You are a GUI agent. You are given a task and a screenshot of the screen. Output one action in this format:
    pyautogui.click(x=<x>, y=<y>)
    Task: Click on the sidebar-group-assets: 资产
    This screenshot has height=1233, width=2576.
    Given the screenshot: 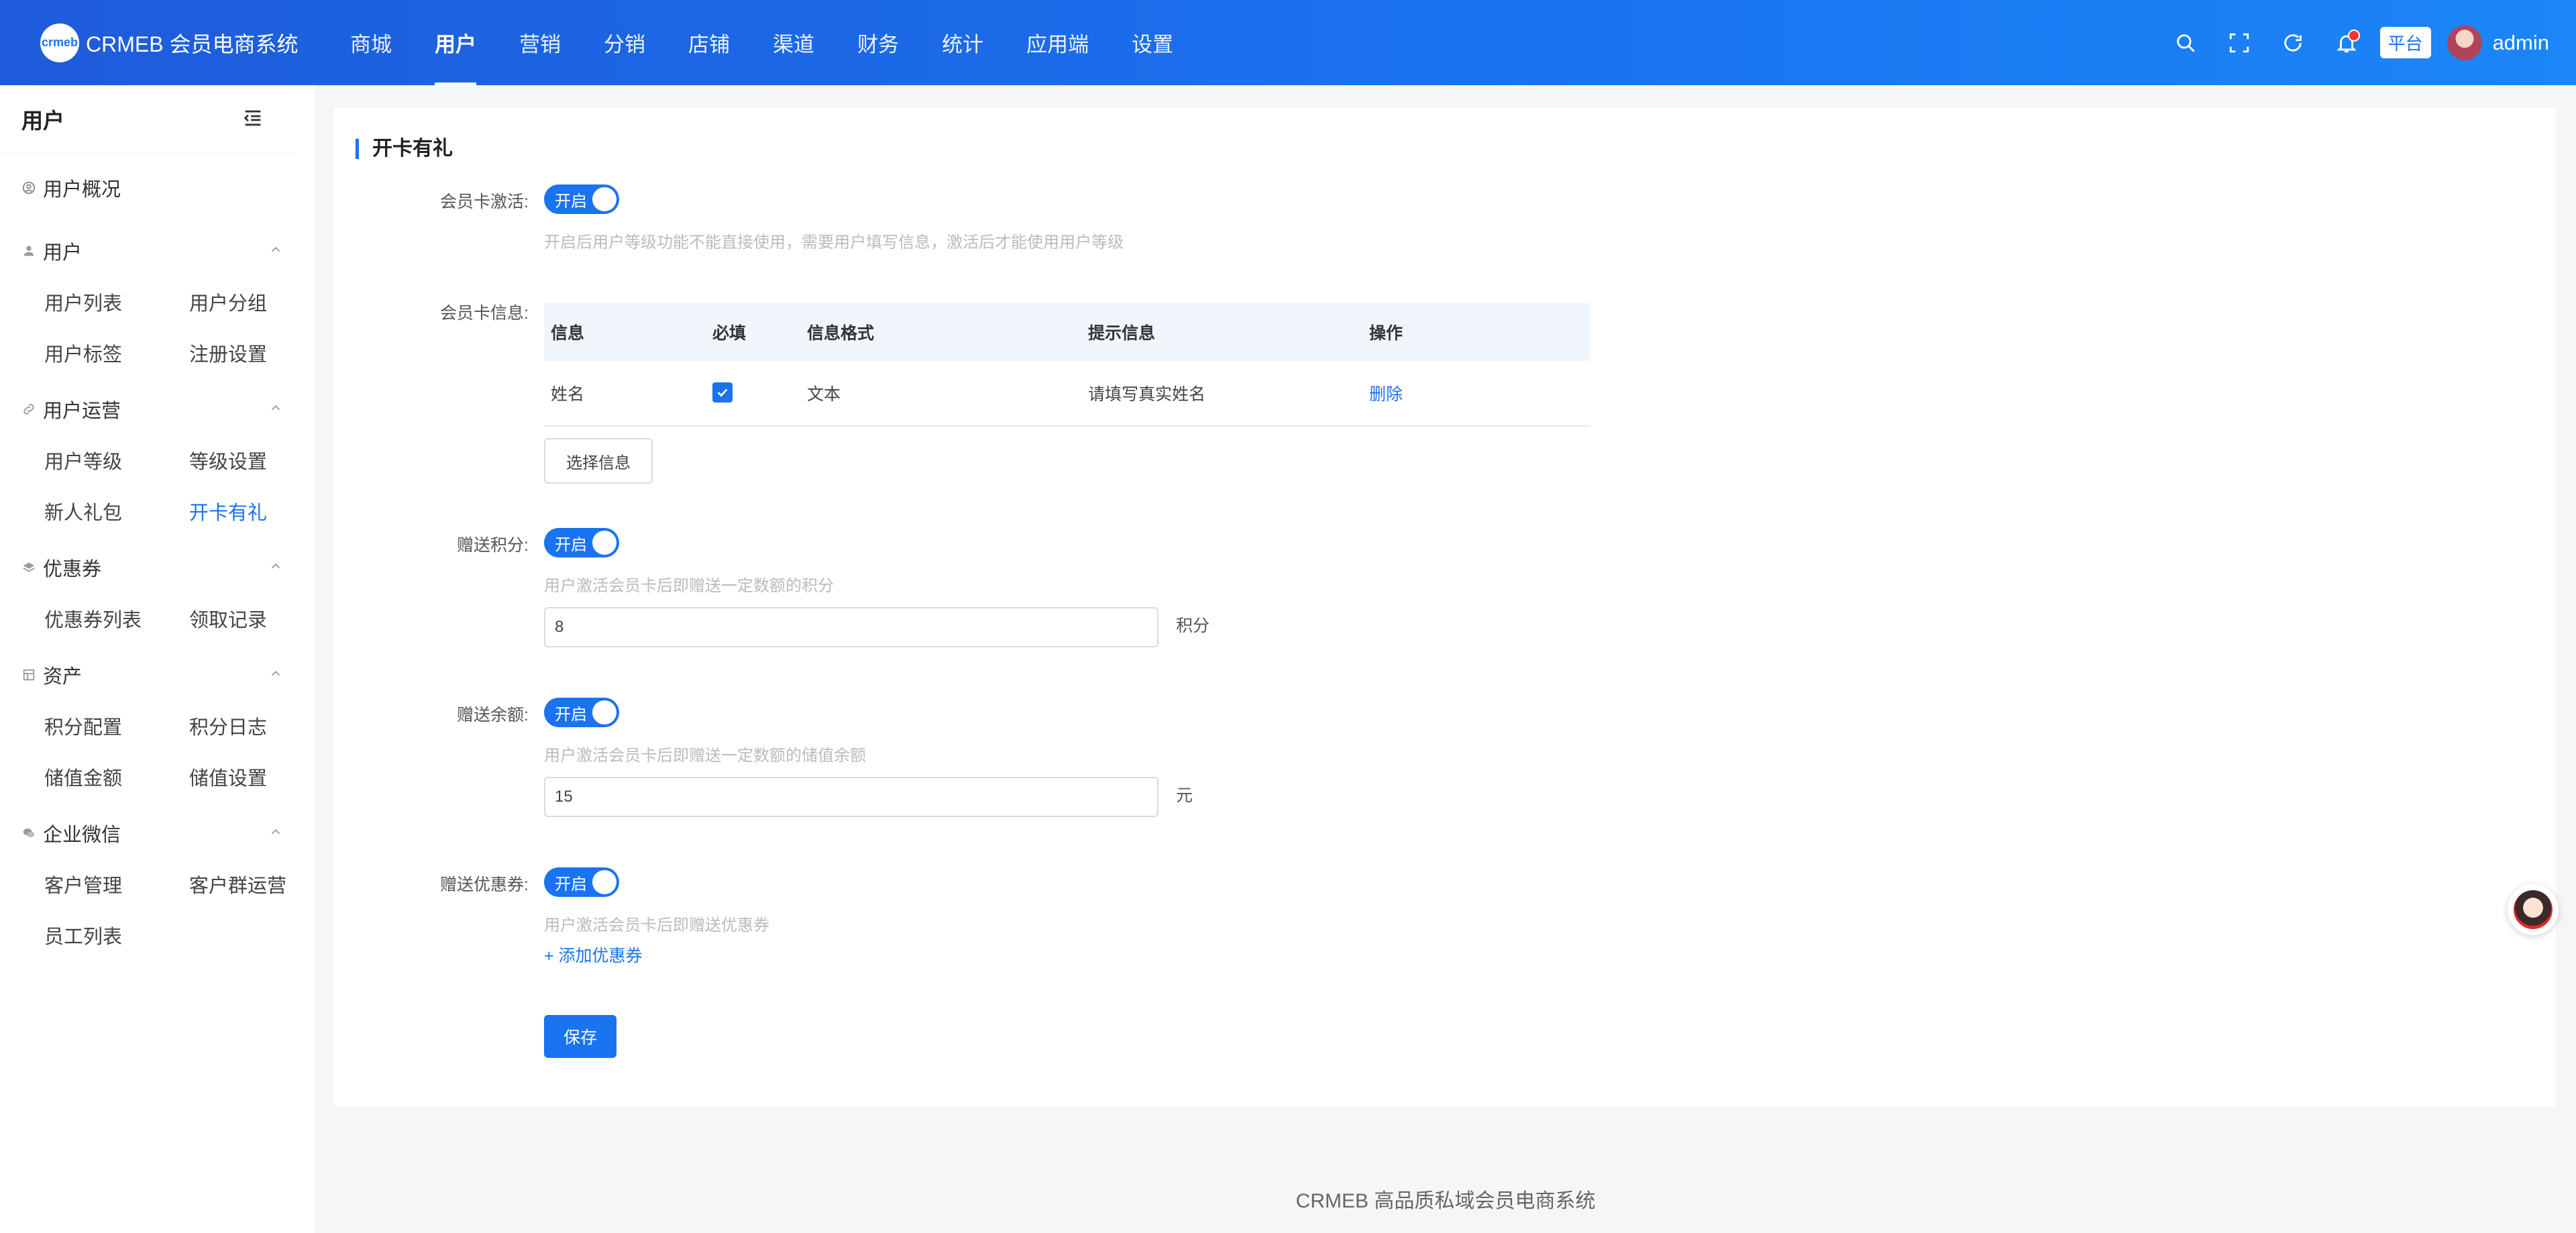 What is the action you would take?
    pyautogui.click(x=157, y=675)
    